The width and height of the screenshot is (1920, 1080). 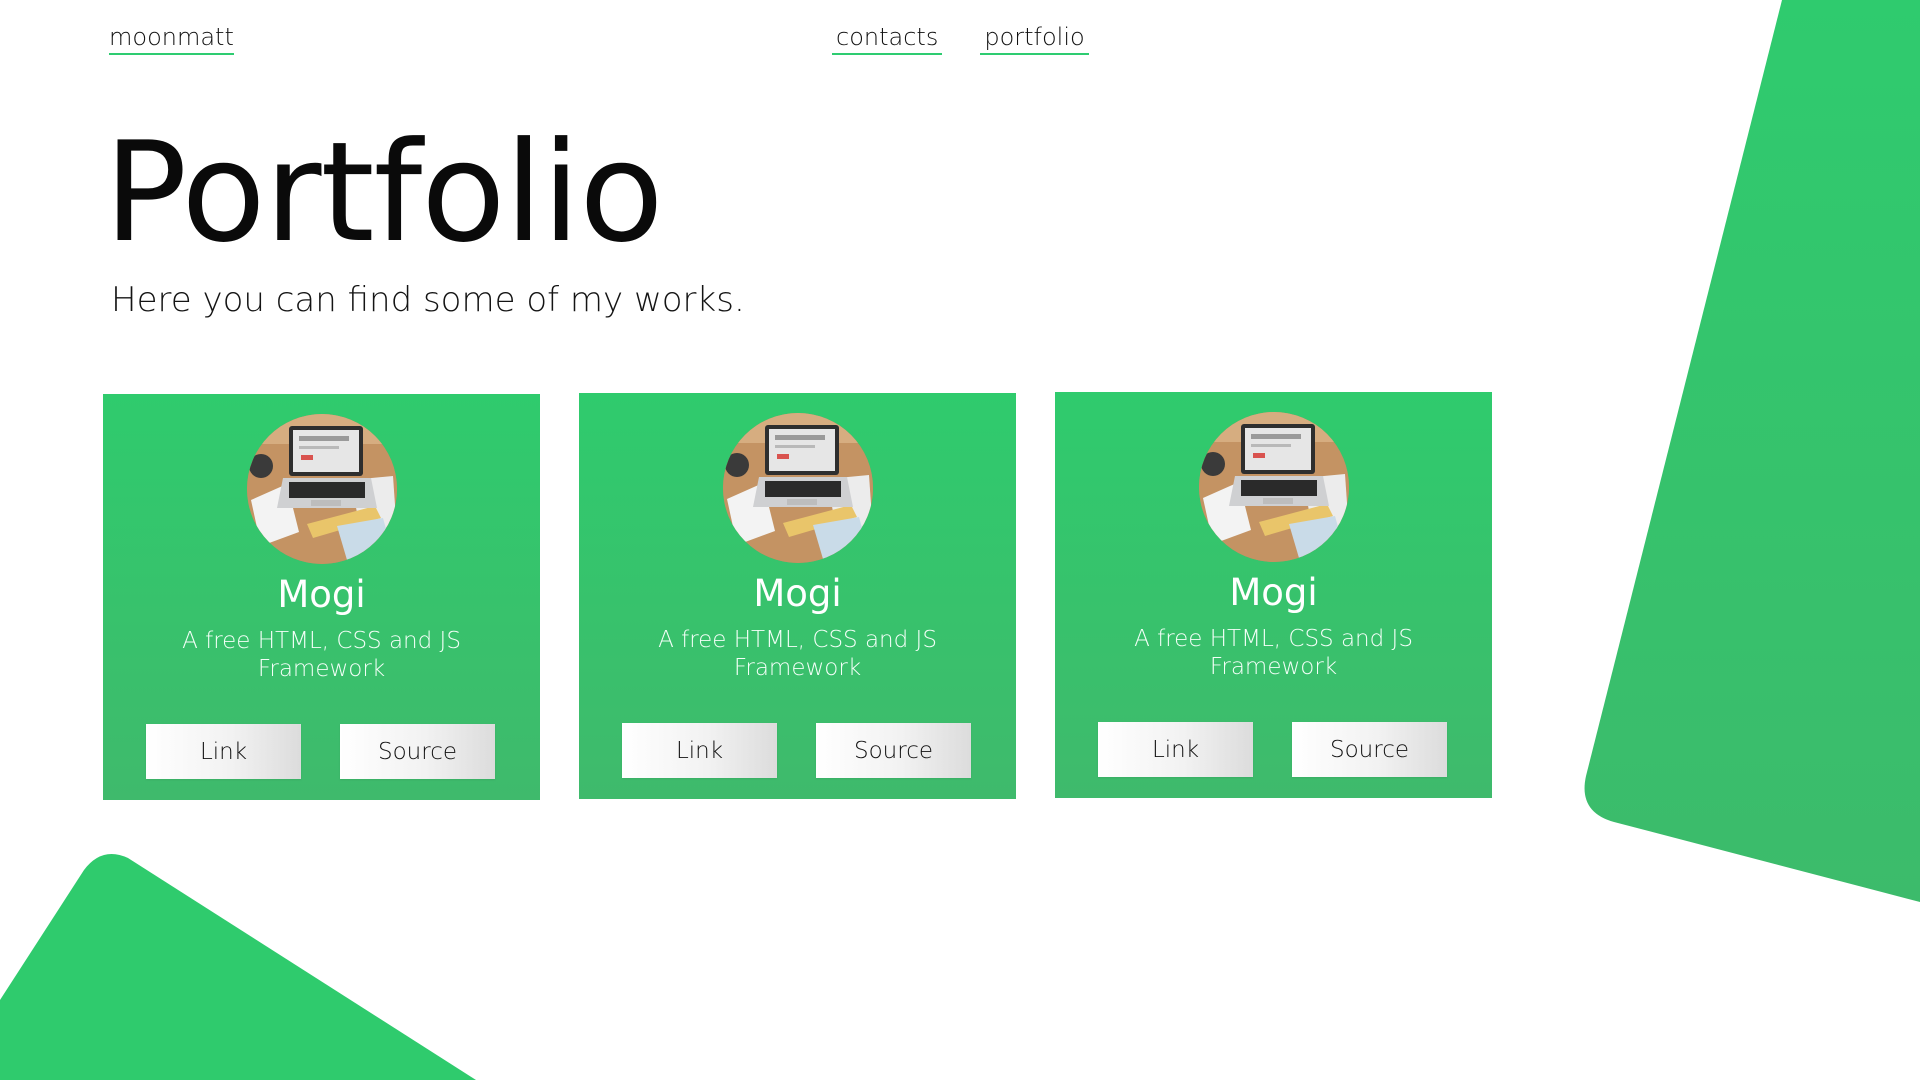 What do you see at coordinates (1752, 451) in the screenshot?
I see `decorative-shape-right` at bounding box center [1752, 451].